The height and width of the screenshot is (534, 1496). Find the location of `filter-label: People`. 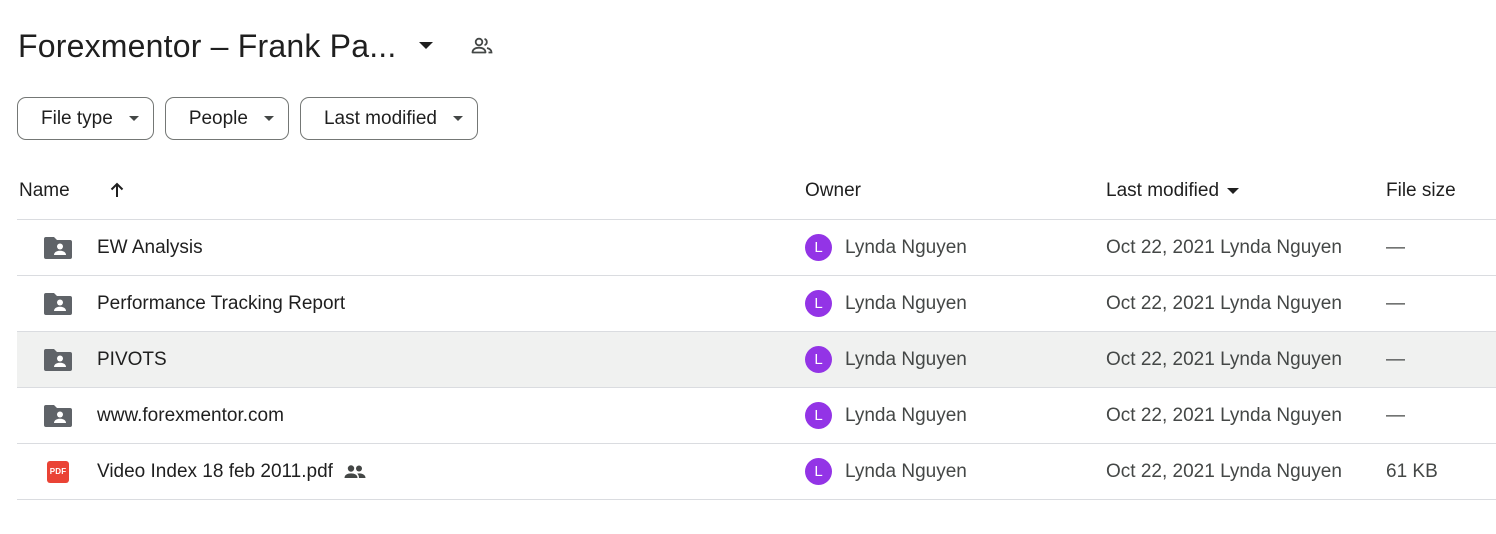

filter-label: People is located at coordinates (218, 118).